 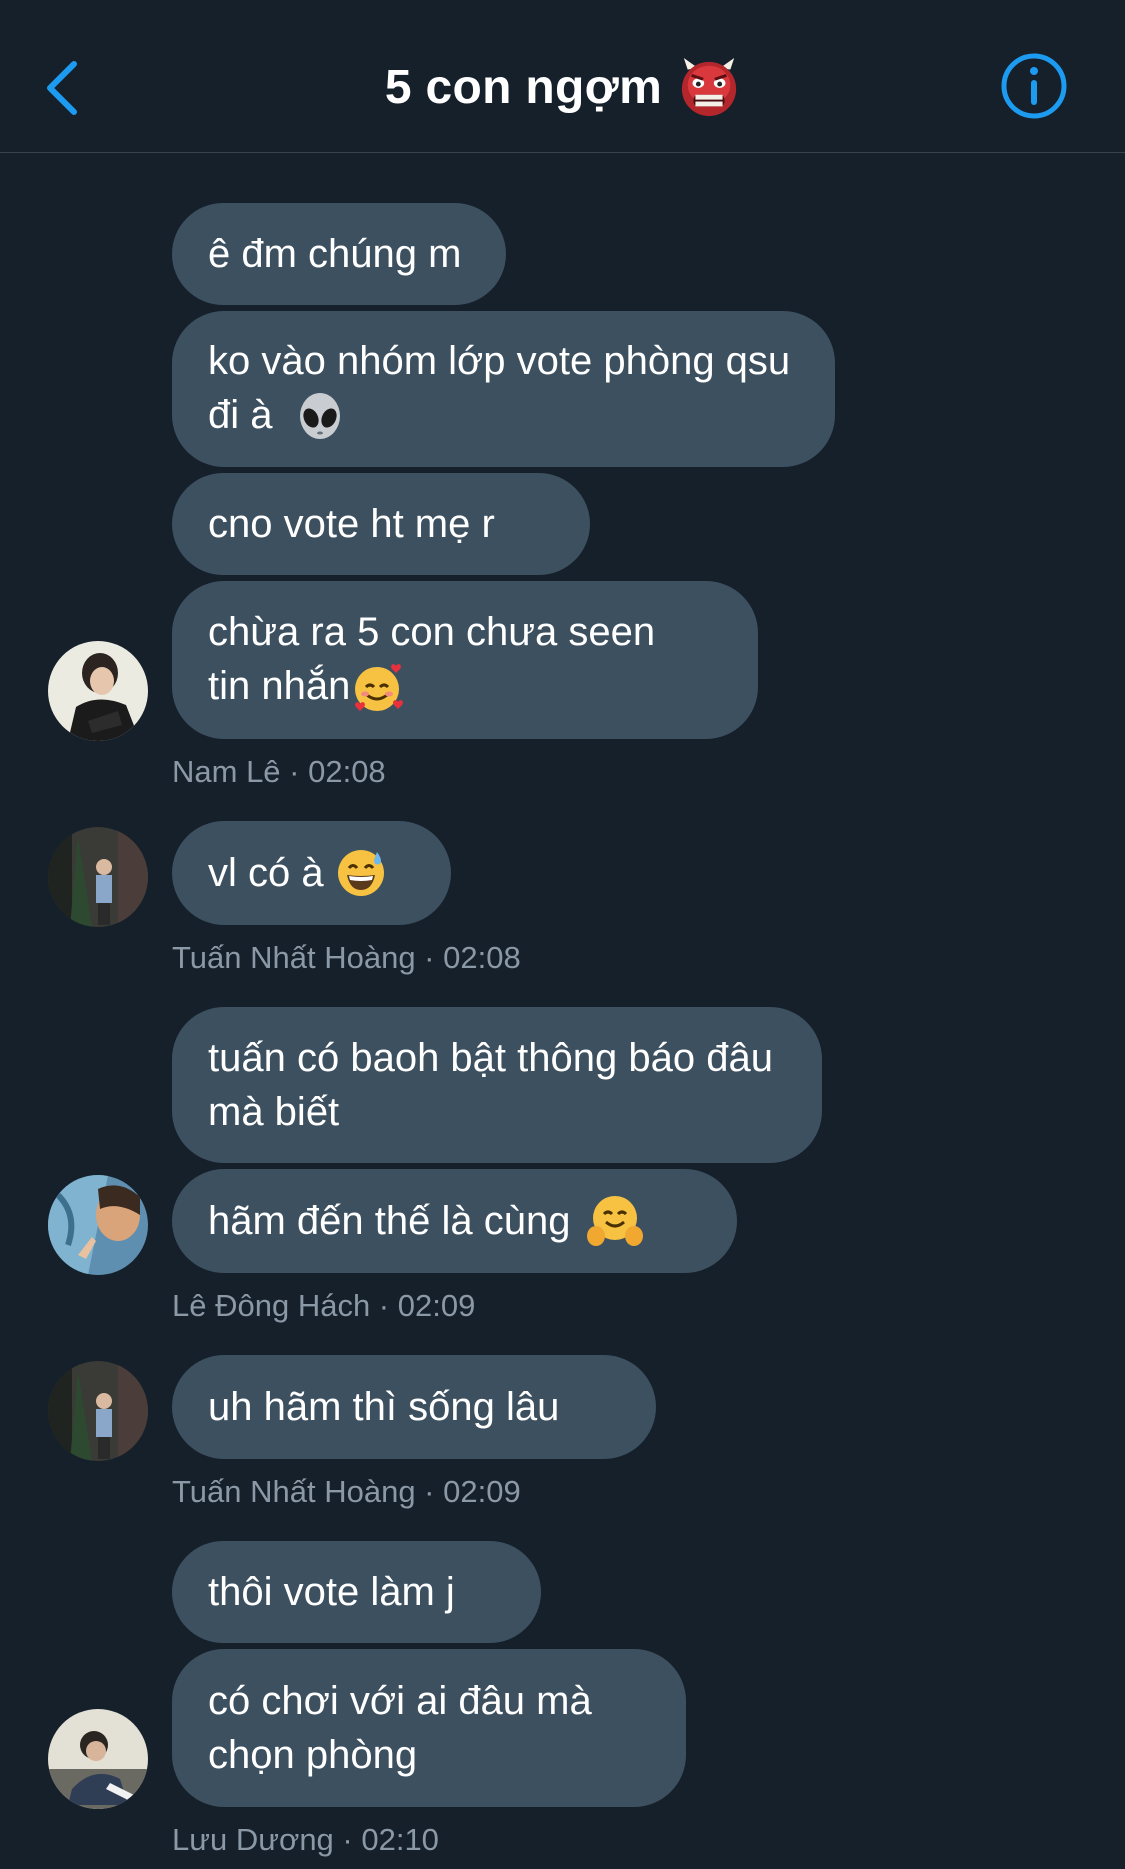 What do you see at coordinates (523, 87) in the screenshot?
I see `conversation-title: 5 con ngợm` at bounding box center [523, 87].